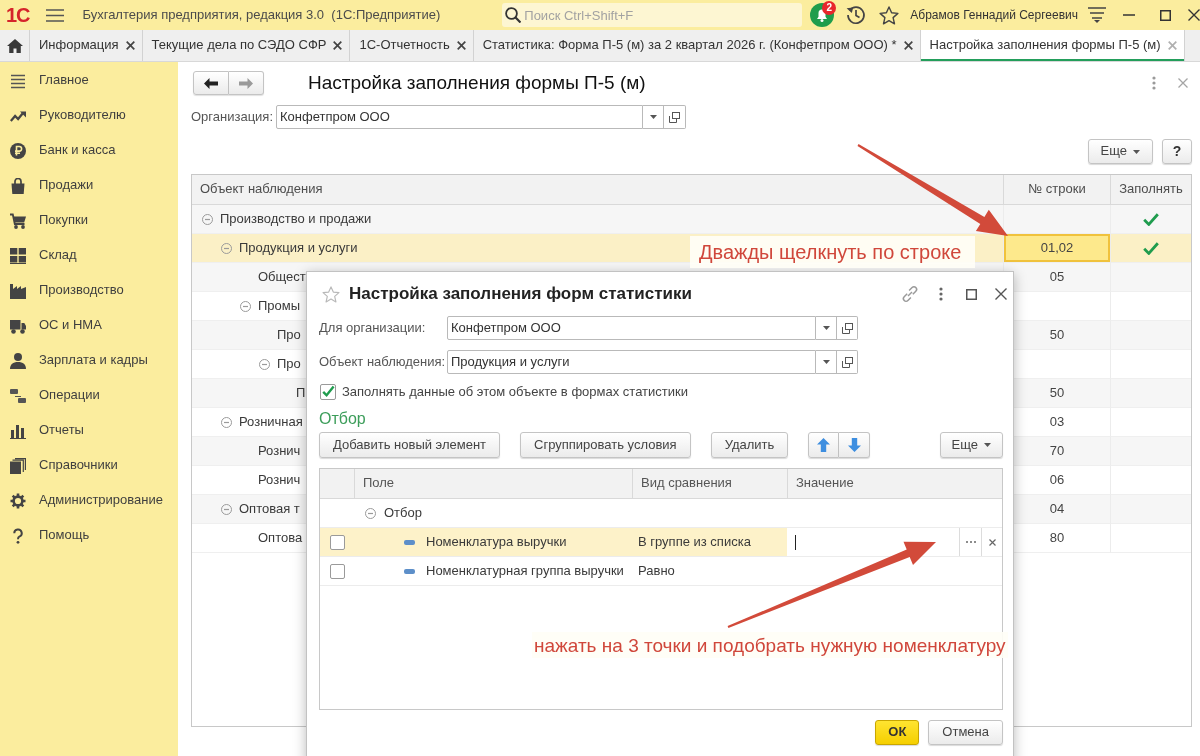  What do you see at coordinates (697, 45) in the screenshot?
I see `tab: Статистика: Форма П-5 (м) за 2 квартал 2026 г. (Конфетпром ООО) *` at bounding box center [697, 45].